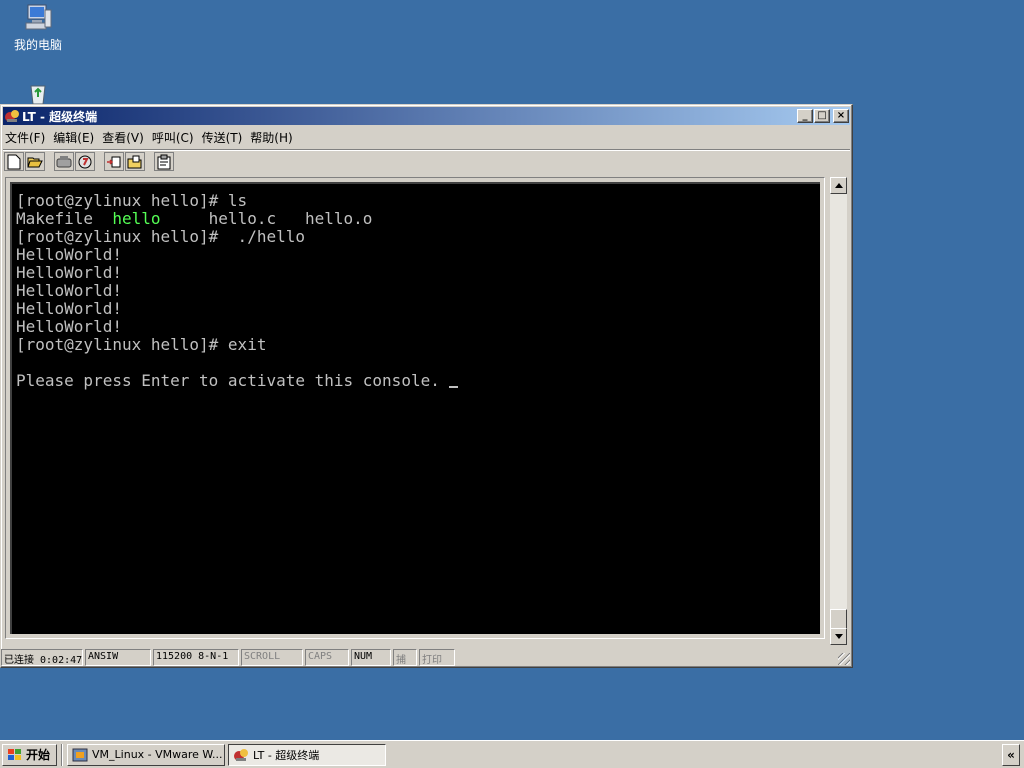 This screenshot has height=768, width=1024. Describe the element at coordinates (454, 381) in the screenshot. I see `terminal-cursor` at that location.